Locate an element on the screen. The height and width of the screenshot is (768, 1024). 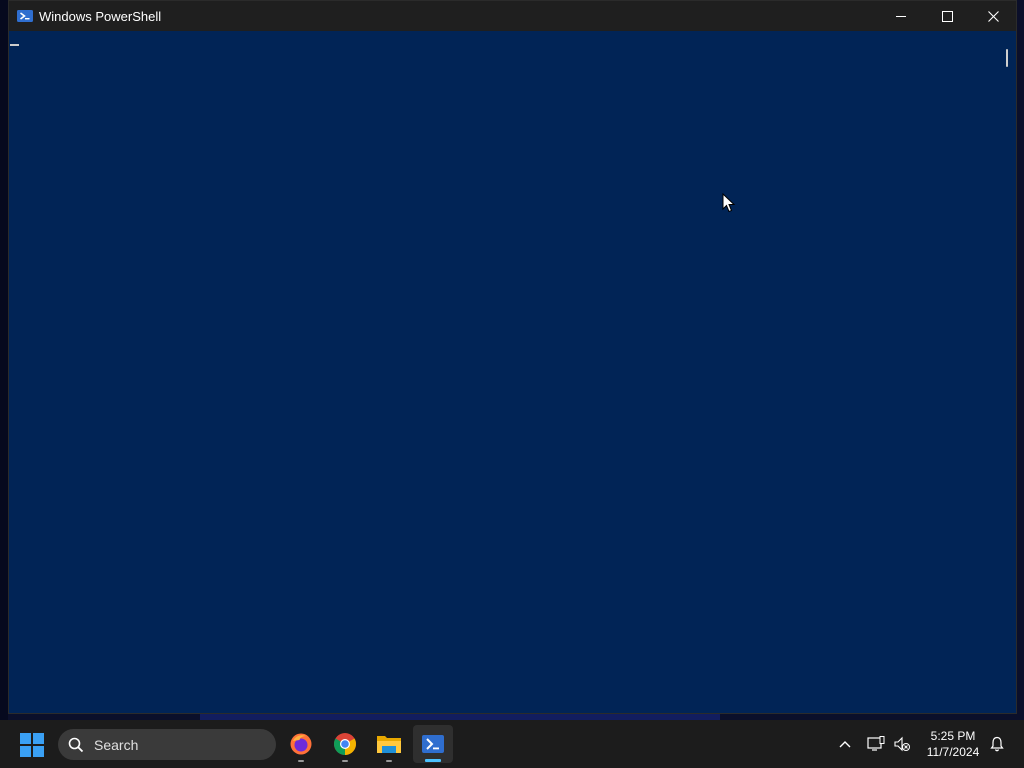
chrome-icon is located at coordinates (345, 744).